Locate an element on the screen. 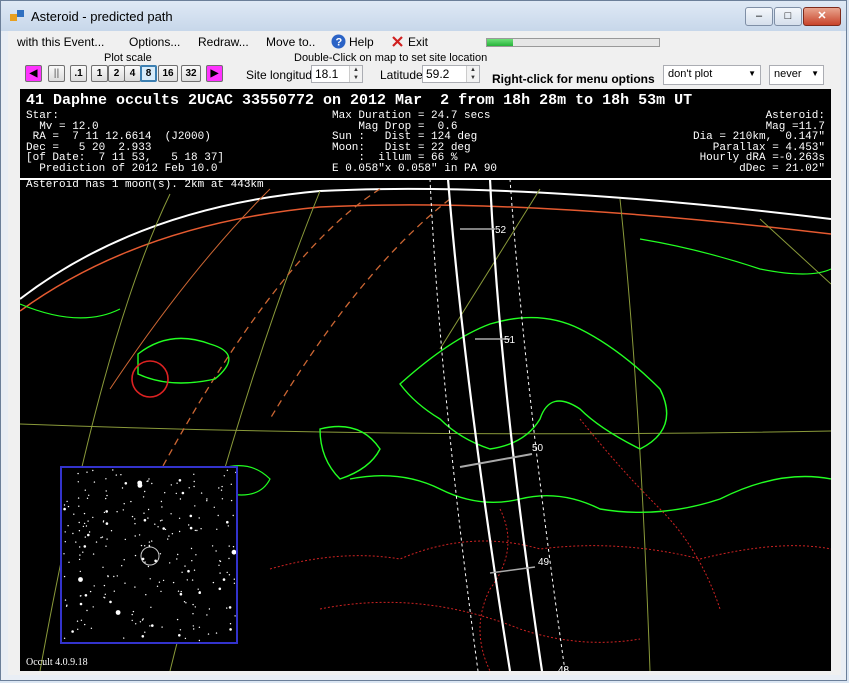 This screenshot has width=849, height=683. maximize-button: □ is located at coordinates (788, 16).